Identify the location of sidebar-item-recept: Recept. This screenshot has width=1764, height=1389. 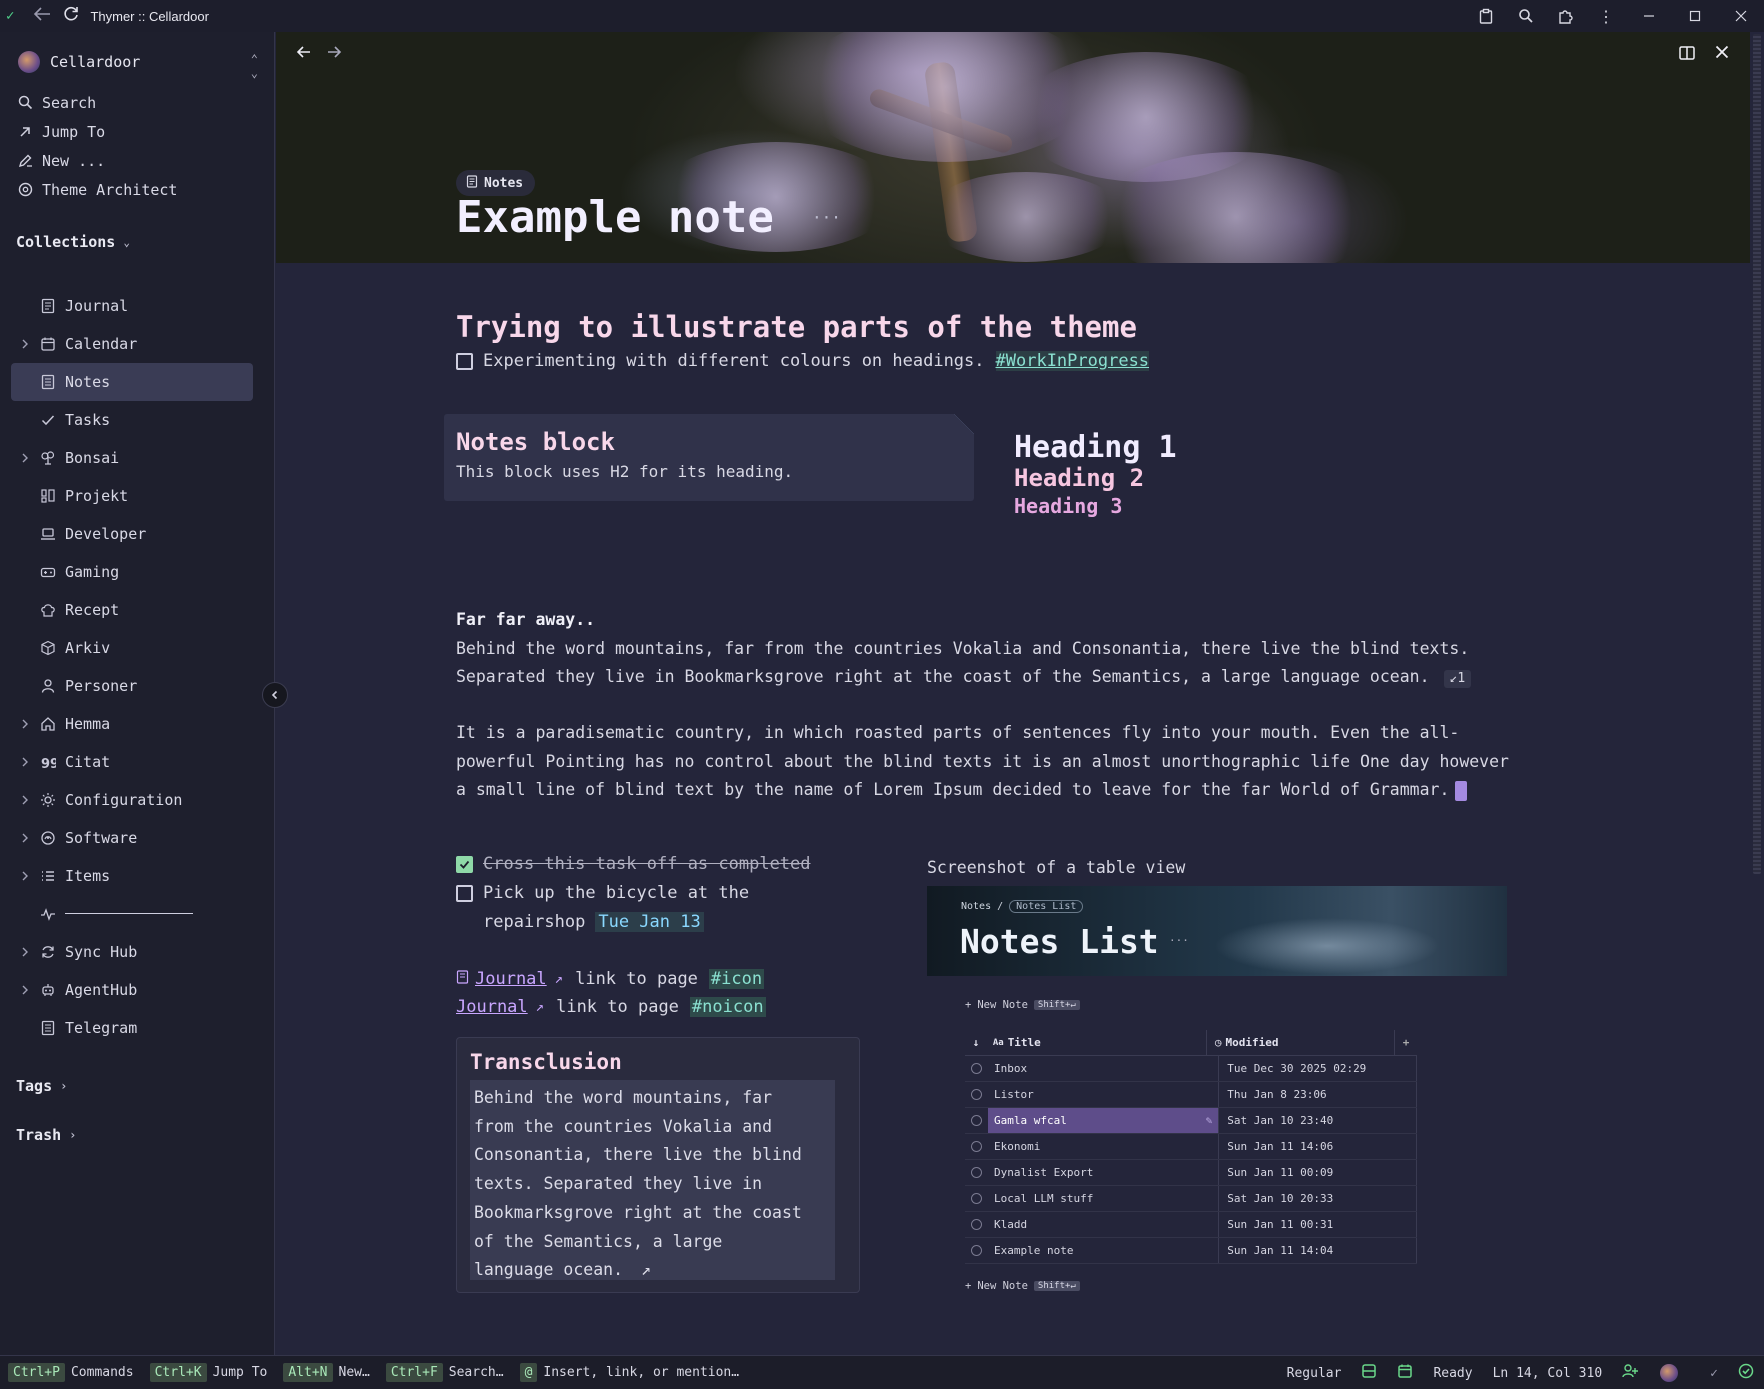
(132, 610).